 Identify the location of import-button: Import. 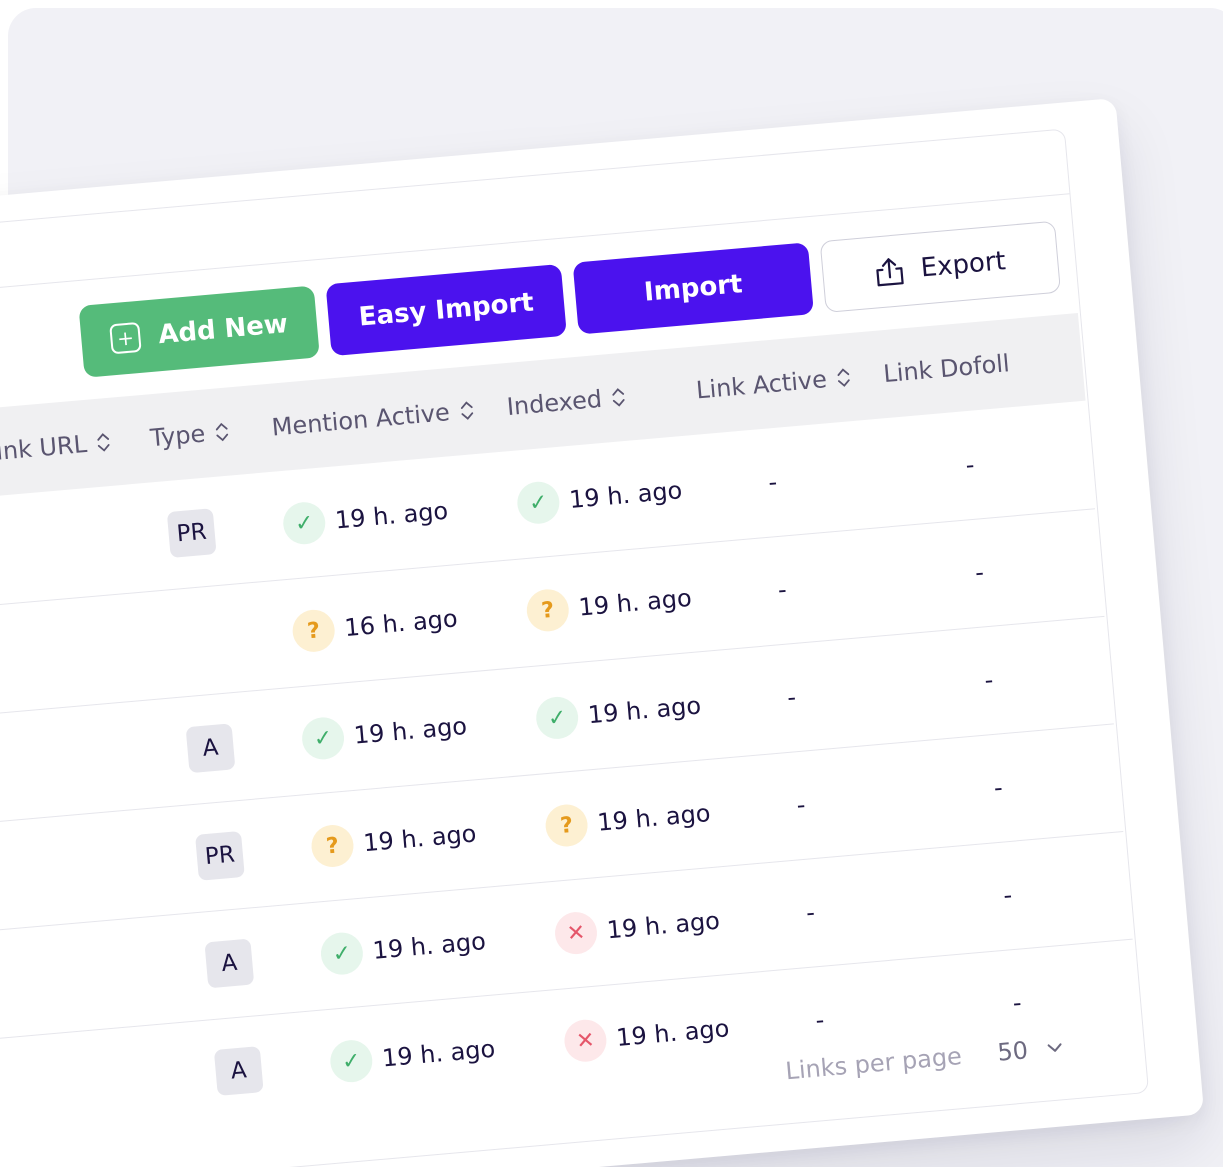
(693, 288).